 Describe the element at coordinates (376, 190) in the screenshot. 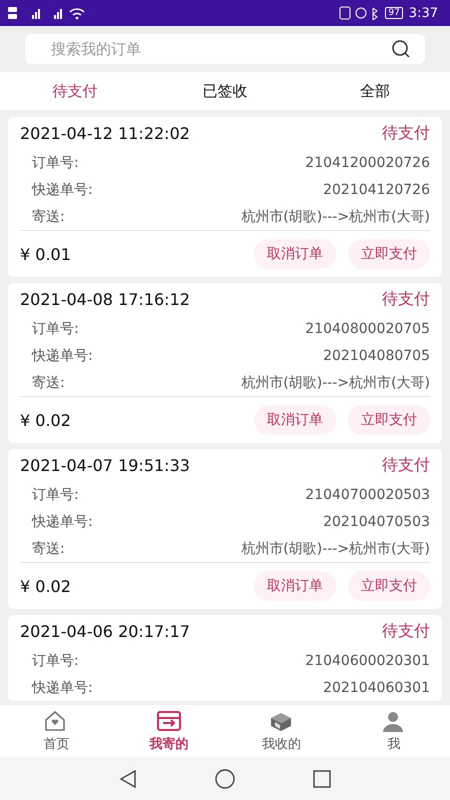

I see `field-value: 202104120726` at that location.